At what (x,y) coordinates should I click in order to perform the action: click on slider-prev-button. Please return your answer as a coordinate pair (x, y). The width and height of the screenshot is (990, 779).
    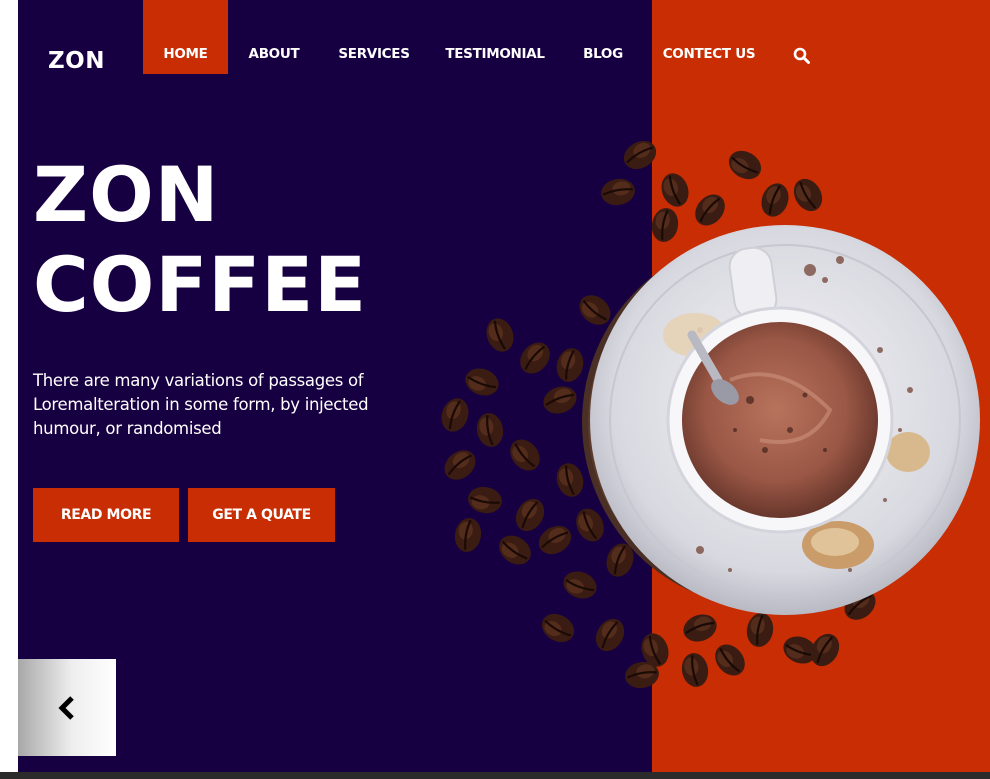
    Looking at the image, I should click on (67, 707).